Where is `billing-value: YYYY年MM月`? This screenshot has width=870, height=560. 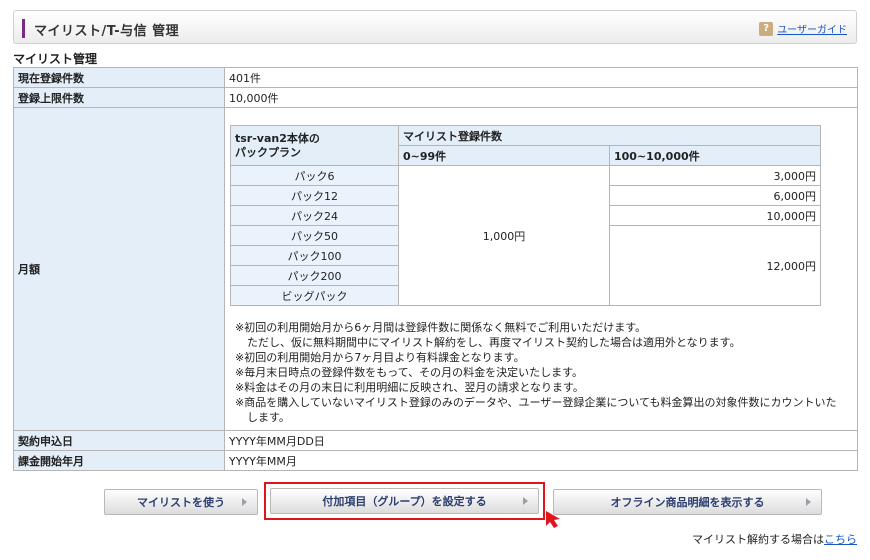 billing-value: YYYY年MM月 is located at coordinates (541, 460).